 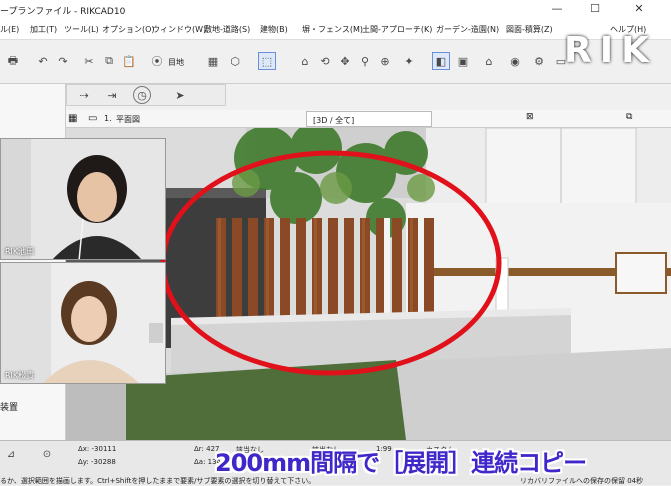 I want to click on menu-fence: 塀・フェンス(M), so click(x=332, y=29).